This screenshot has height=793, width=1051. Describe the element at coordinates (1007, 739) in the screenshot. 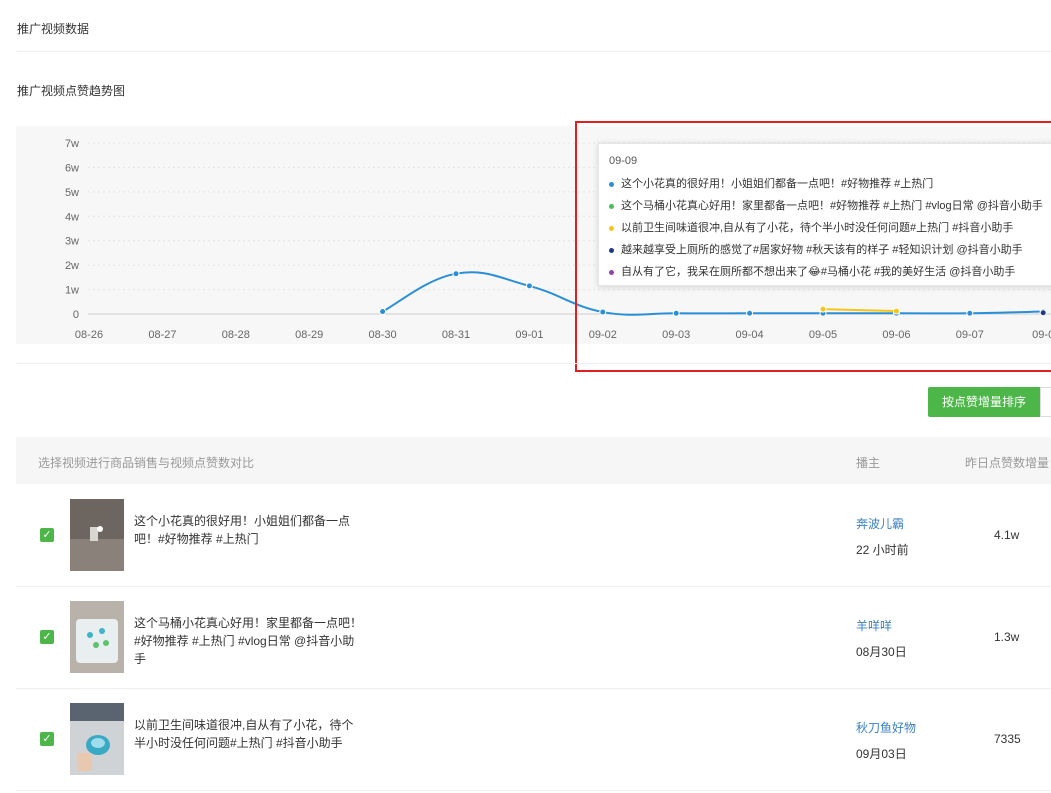

I see `likes-increment: 7335` at that location.